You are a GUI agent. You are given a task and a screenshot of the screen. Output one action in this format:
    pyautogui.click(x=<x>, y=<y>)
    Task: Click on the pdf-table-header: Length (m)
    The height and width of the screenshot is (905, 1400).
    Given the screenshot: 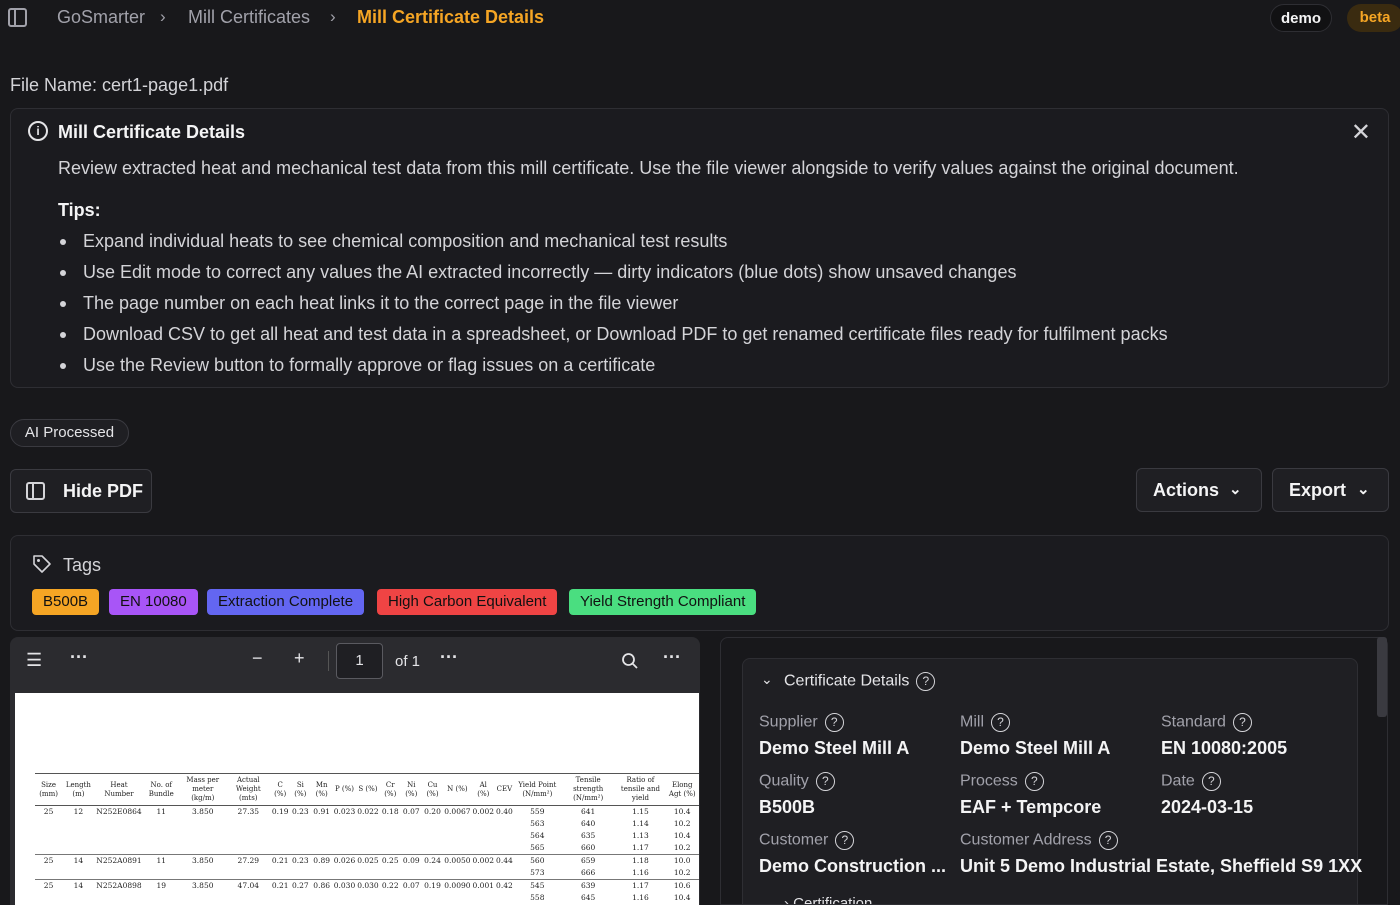 What is the action you would take?
    pyautogui.click(x=78, y=789)
    